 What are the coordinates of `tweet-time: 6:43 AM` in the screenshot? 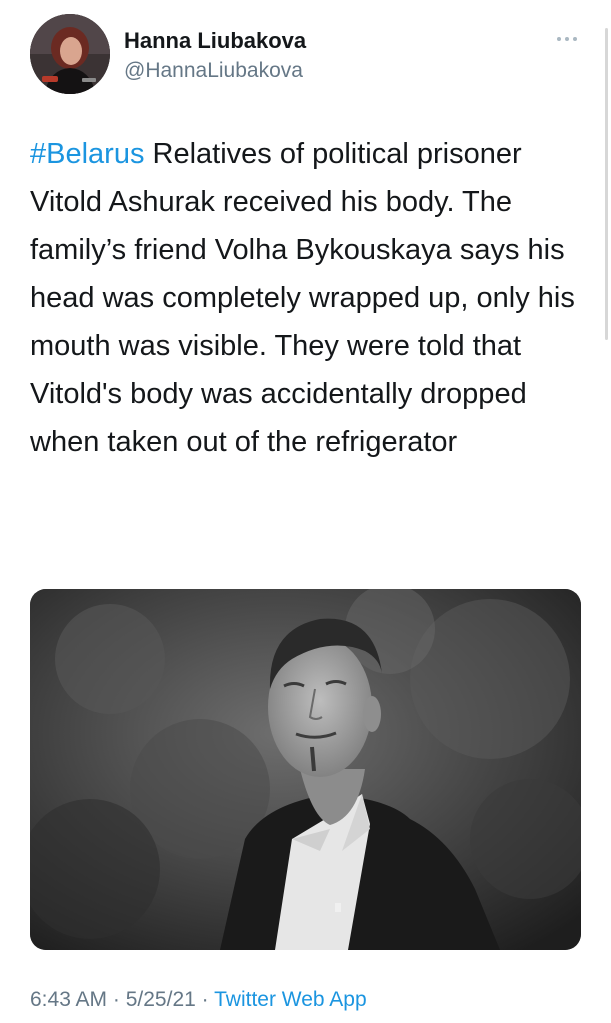 It's located at (68, 999).